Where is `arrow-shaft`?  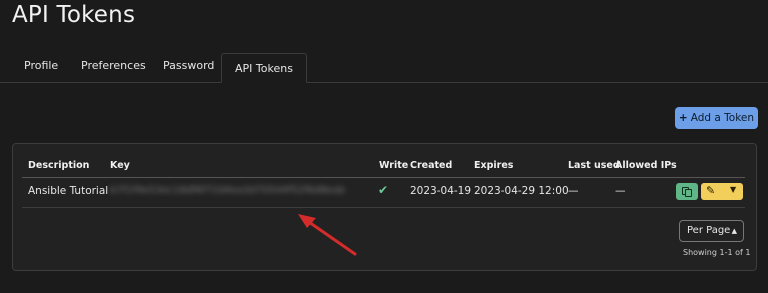 arrow-shaft is located at coordinates (330, 237).